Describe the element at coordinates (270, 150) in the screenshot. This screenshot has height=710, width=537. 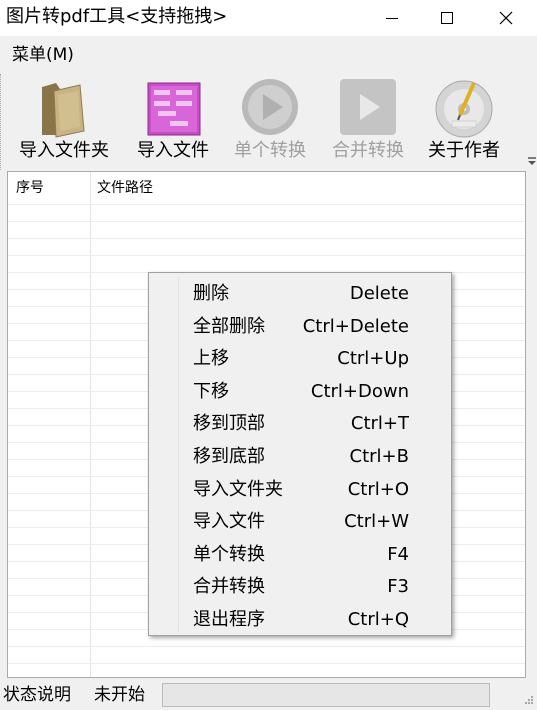
I see `single-convert-label: 单个转换` at that location.